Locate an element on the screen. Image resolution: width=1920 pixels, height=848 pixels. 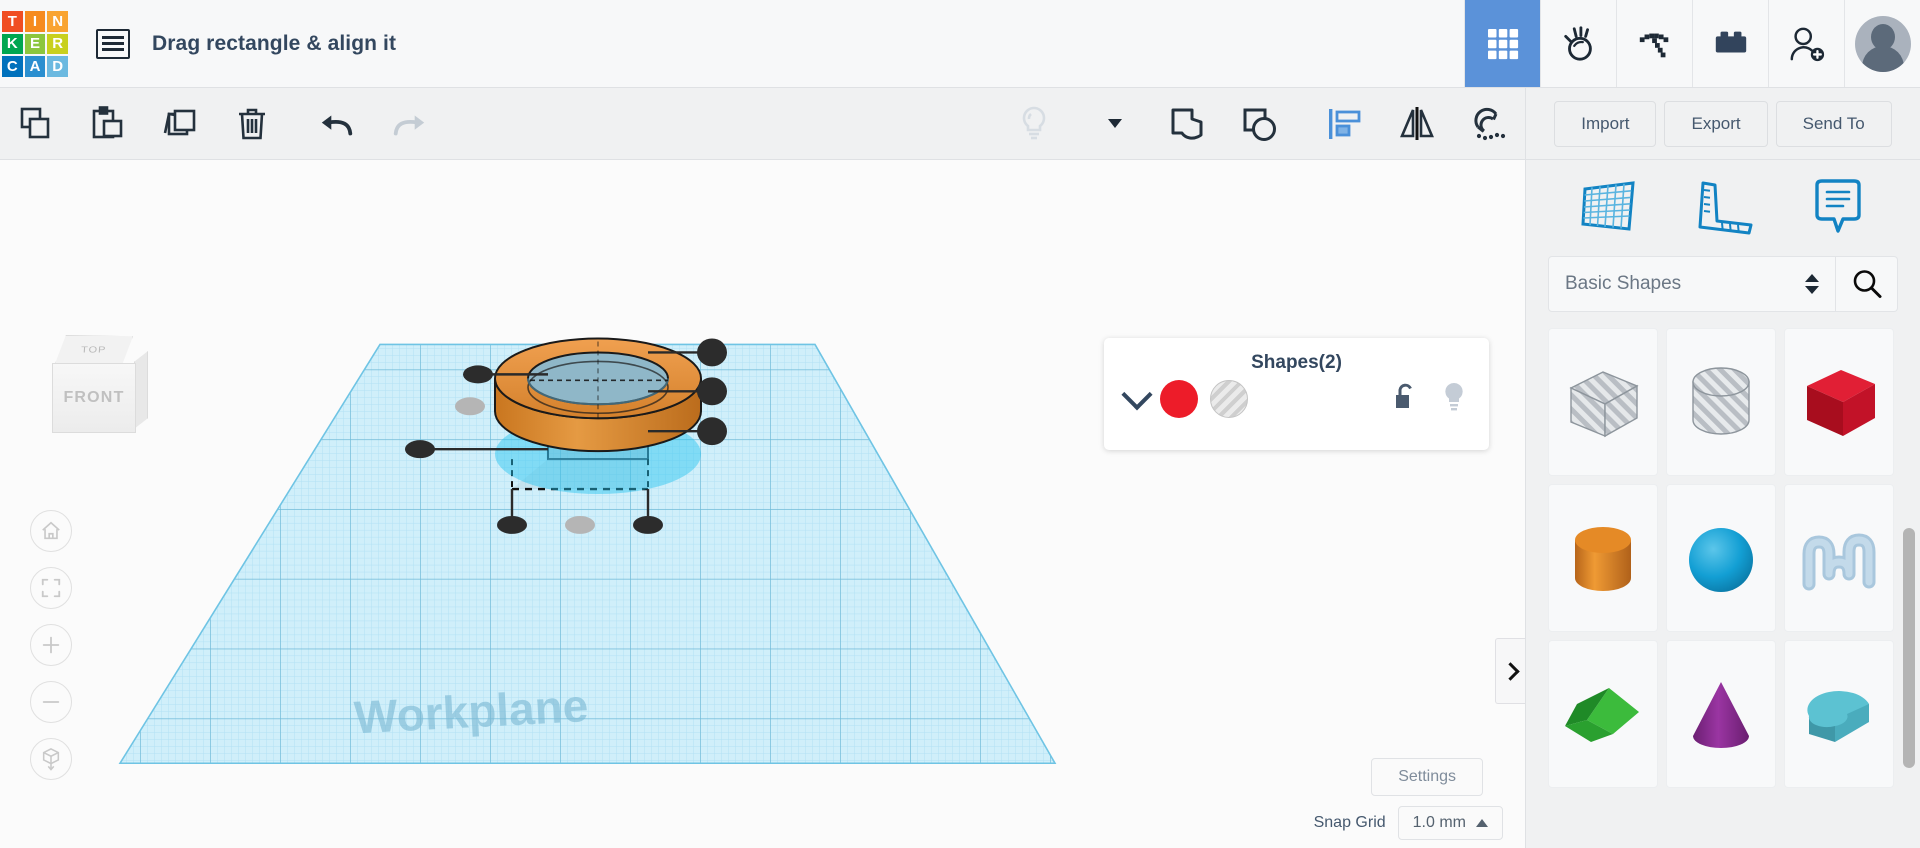
undo-icon is located at coordinates (337, 124).